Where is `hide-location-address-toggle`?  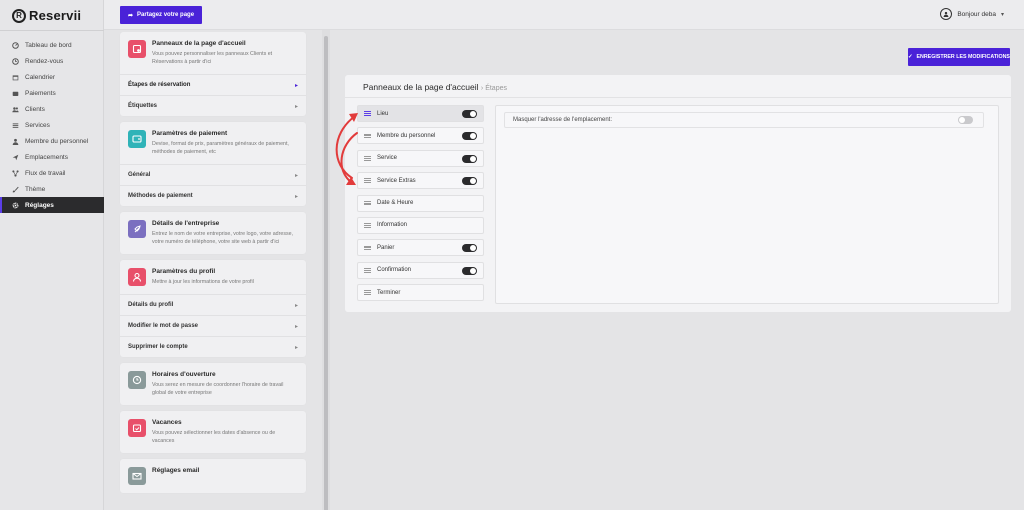
hide-location-address-toggle is located at coordinates (965, 120).